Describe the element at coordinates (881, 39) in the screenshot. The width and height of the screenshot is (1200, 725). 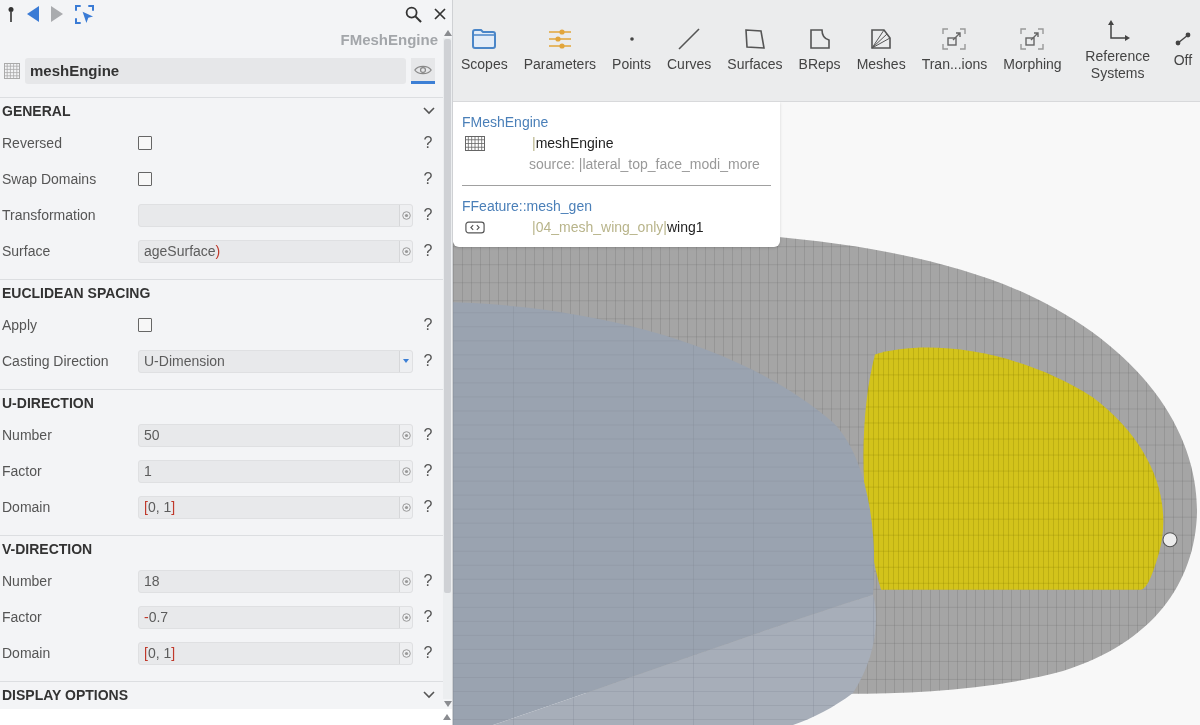
I see `triangulated-shape-icon` at that location.